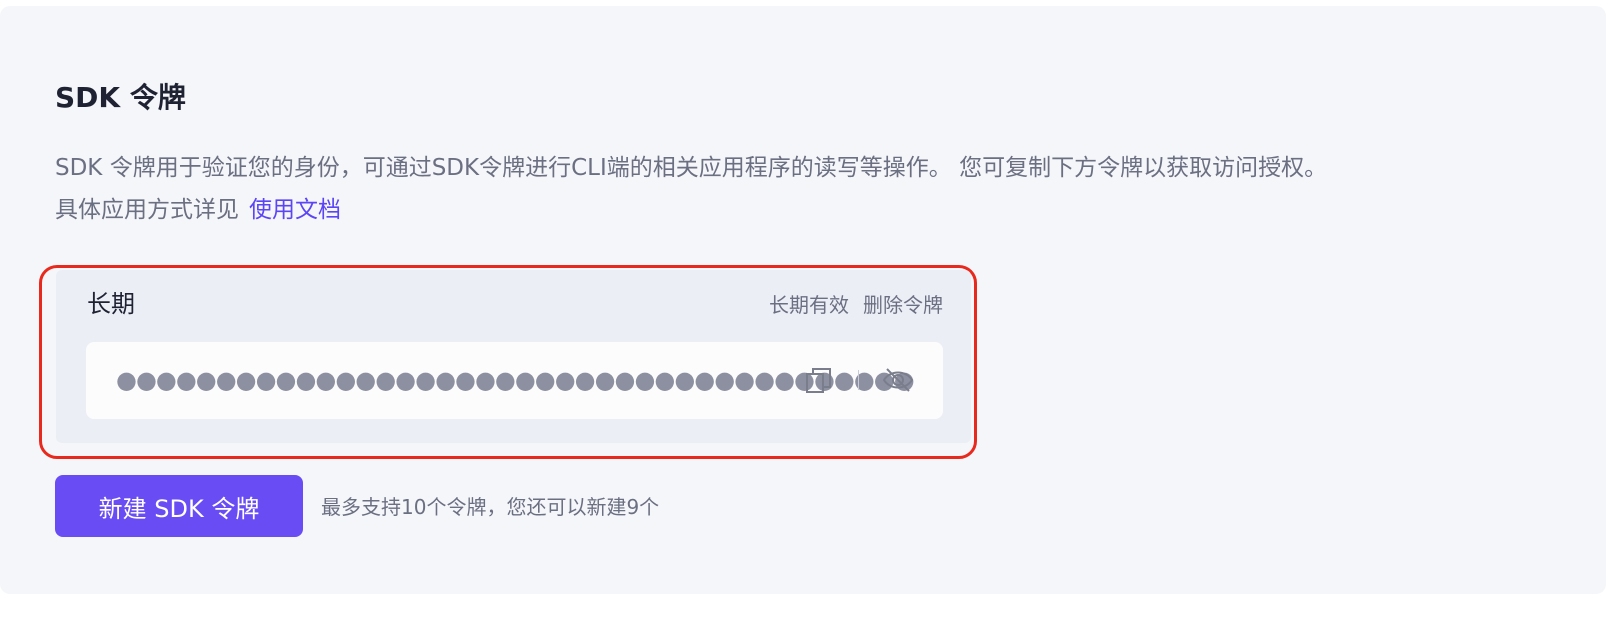  I want to click on docs-link: 使用文档, so click(295, 210).